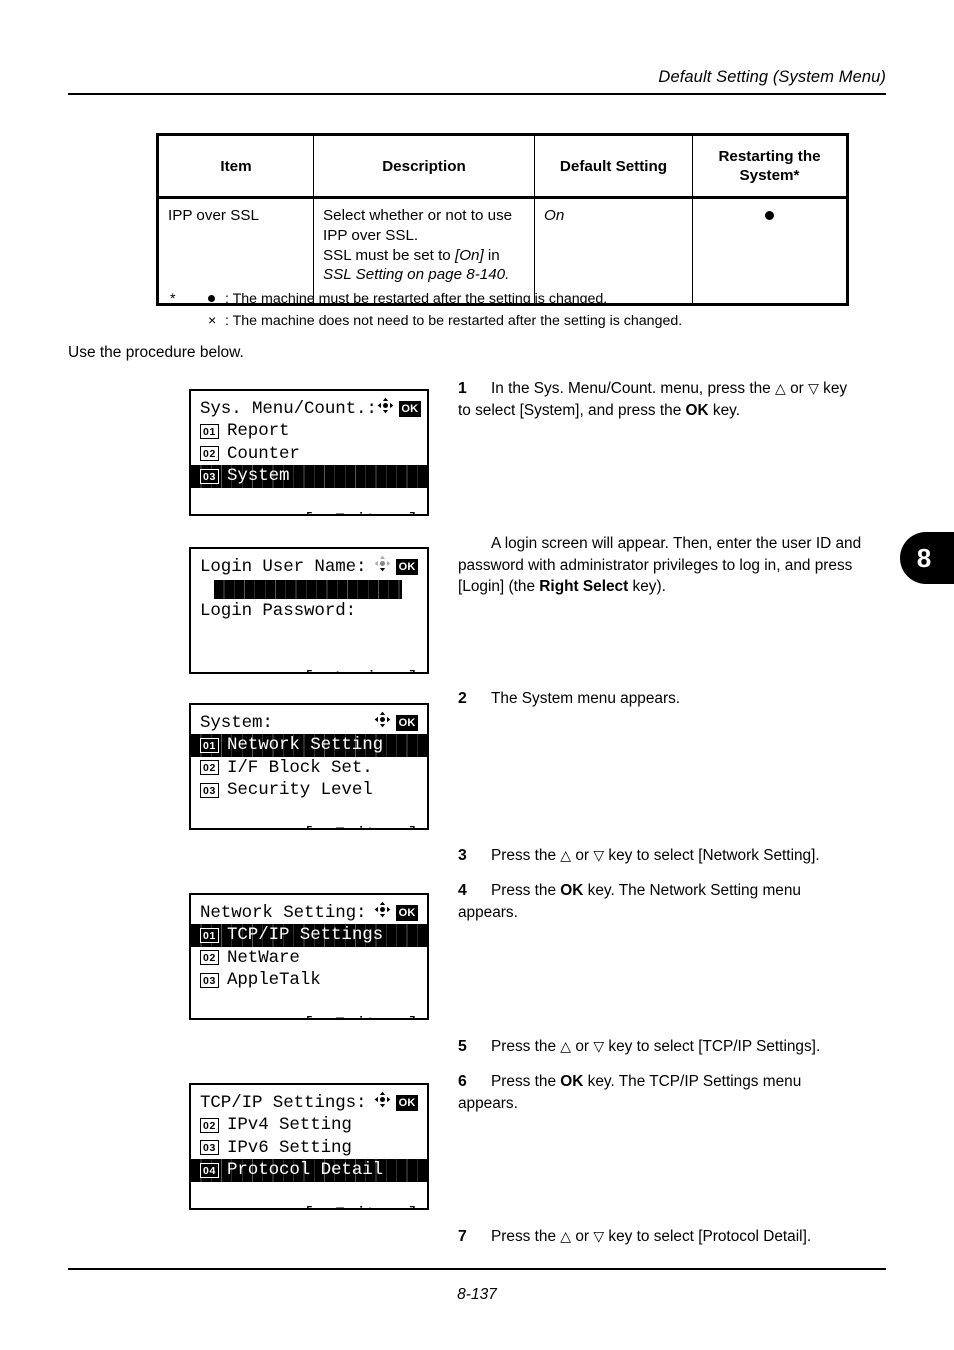 The height and width of the screenshot is (1350, 954). What do you see at coordinates (305, 1170) in the screenshot?
I see `menu-item-label: Protocol Detail` at bounding box center [305, 1170].